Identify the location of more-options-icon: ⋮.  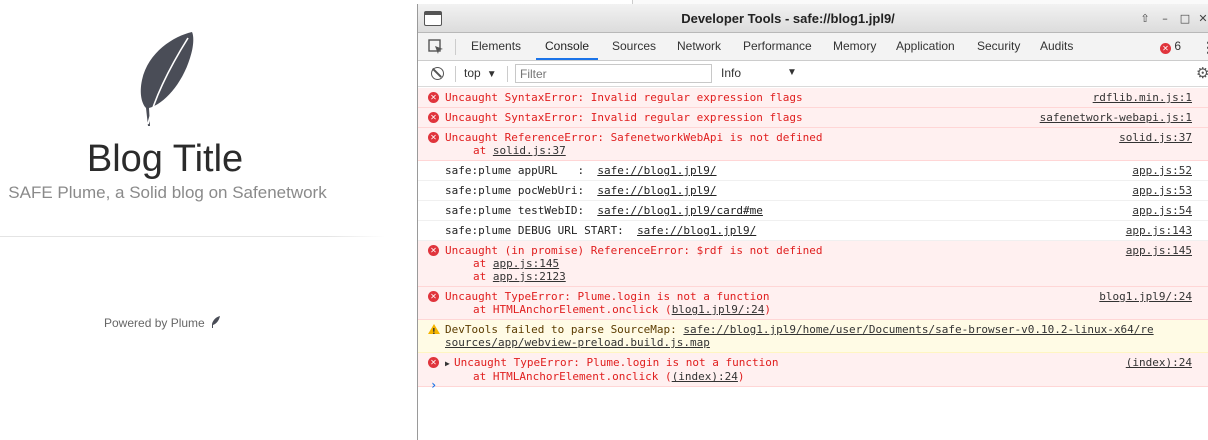
(1204, 47).